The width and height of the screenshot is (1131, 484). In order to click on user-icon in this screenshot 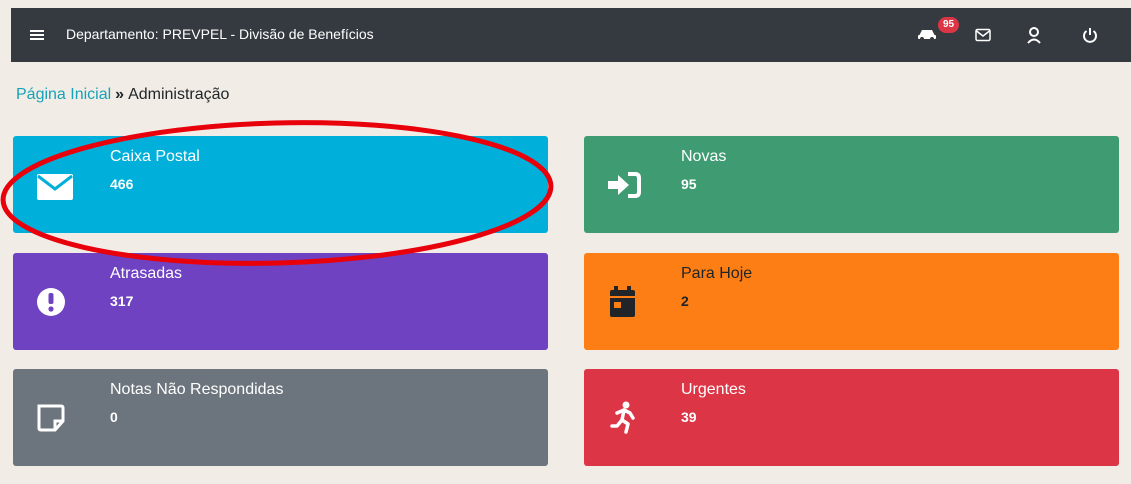, I will do `click(1034, 35)`.